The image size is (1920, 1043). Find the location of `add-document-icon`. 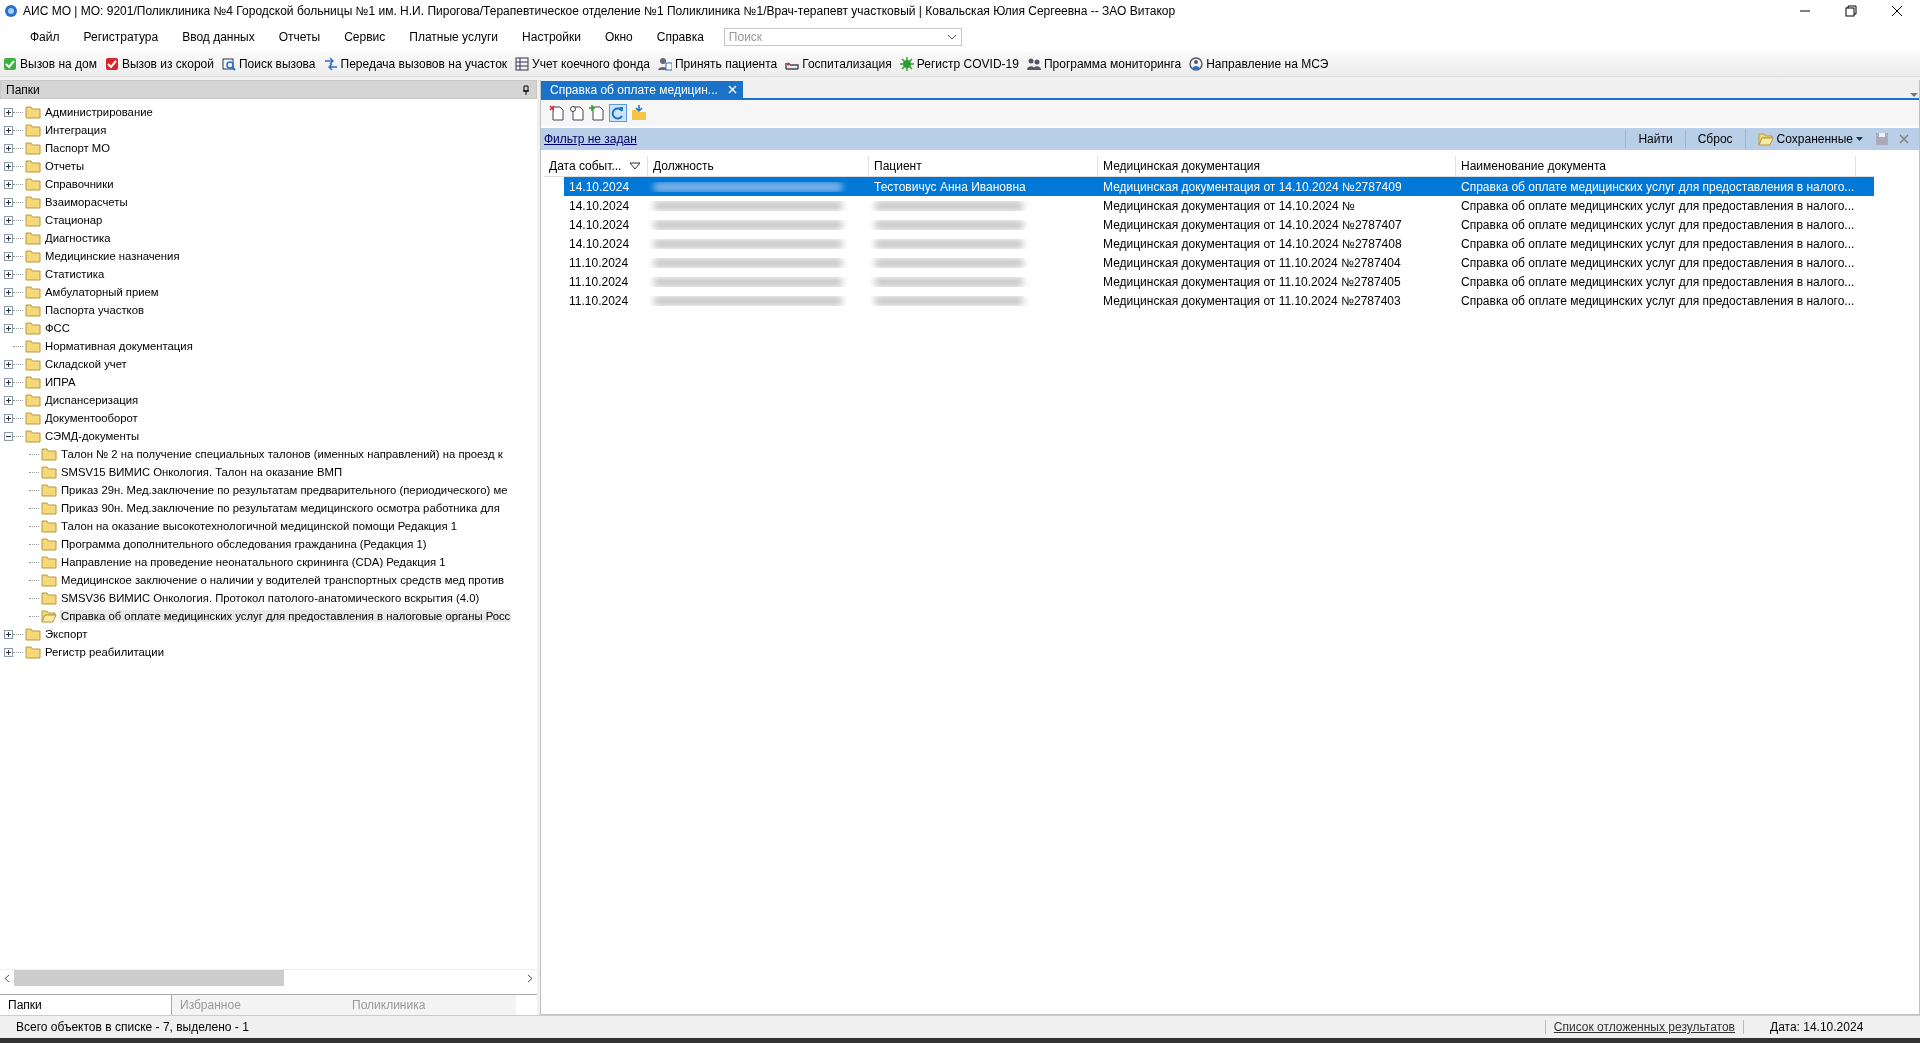

add-document-icon is located at coordinates (597, 113).